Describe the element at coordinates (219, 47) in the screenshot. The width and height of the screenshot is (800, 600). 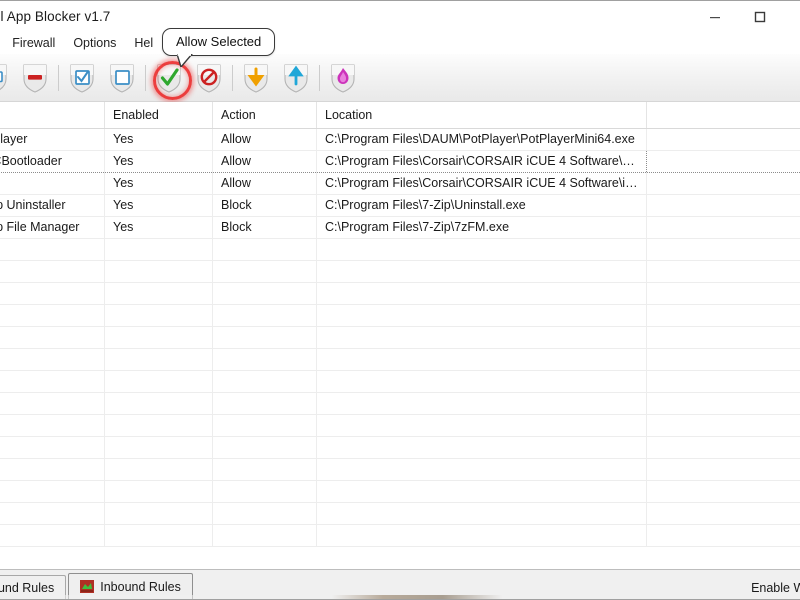
I see `tooltip-allow-selected: Allow Selected` at that location.